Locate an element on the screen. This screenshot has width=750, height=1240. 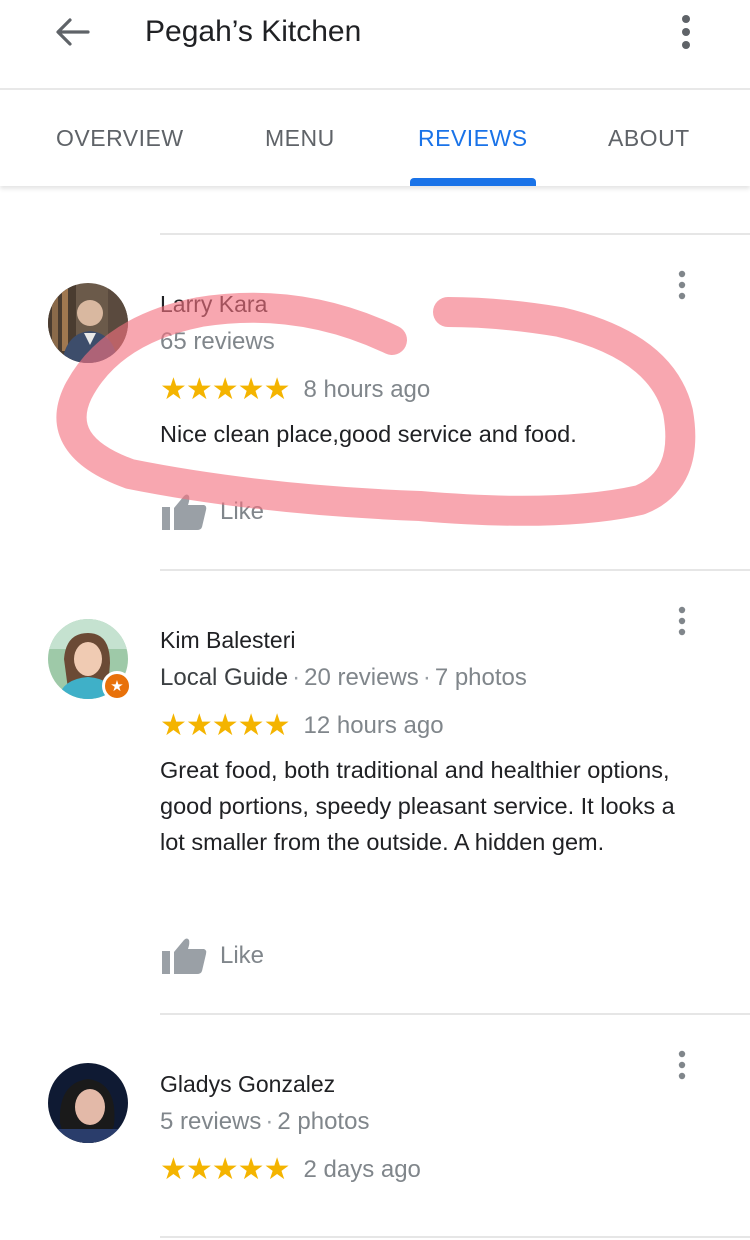
reviewer-name: Gladys Gonzalez is located at coordinates (247, 1084).